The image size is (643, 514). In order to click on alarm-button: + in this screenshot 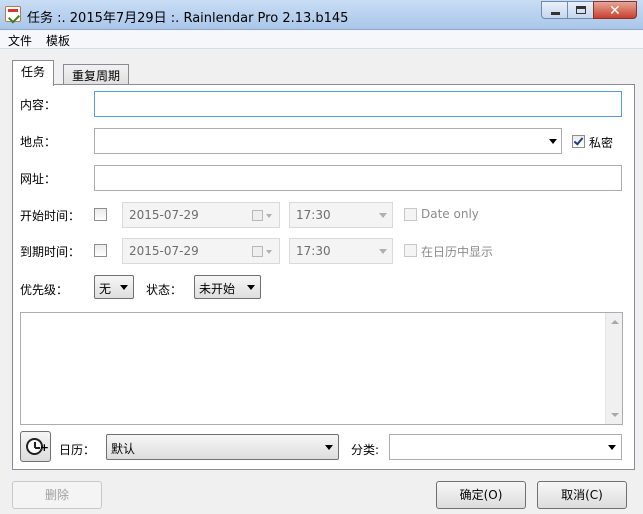, I will do `click(35, 446)`.